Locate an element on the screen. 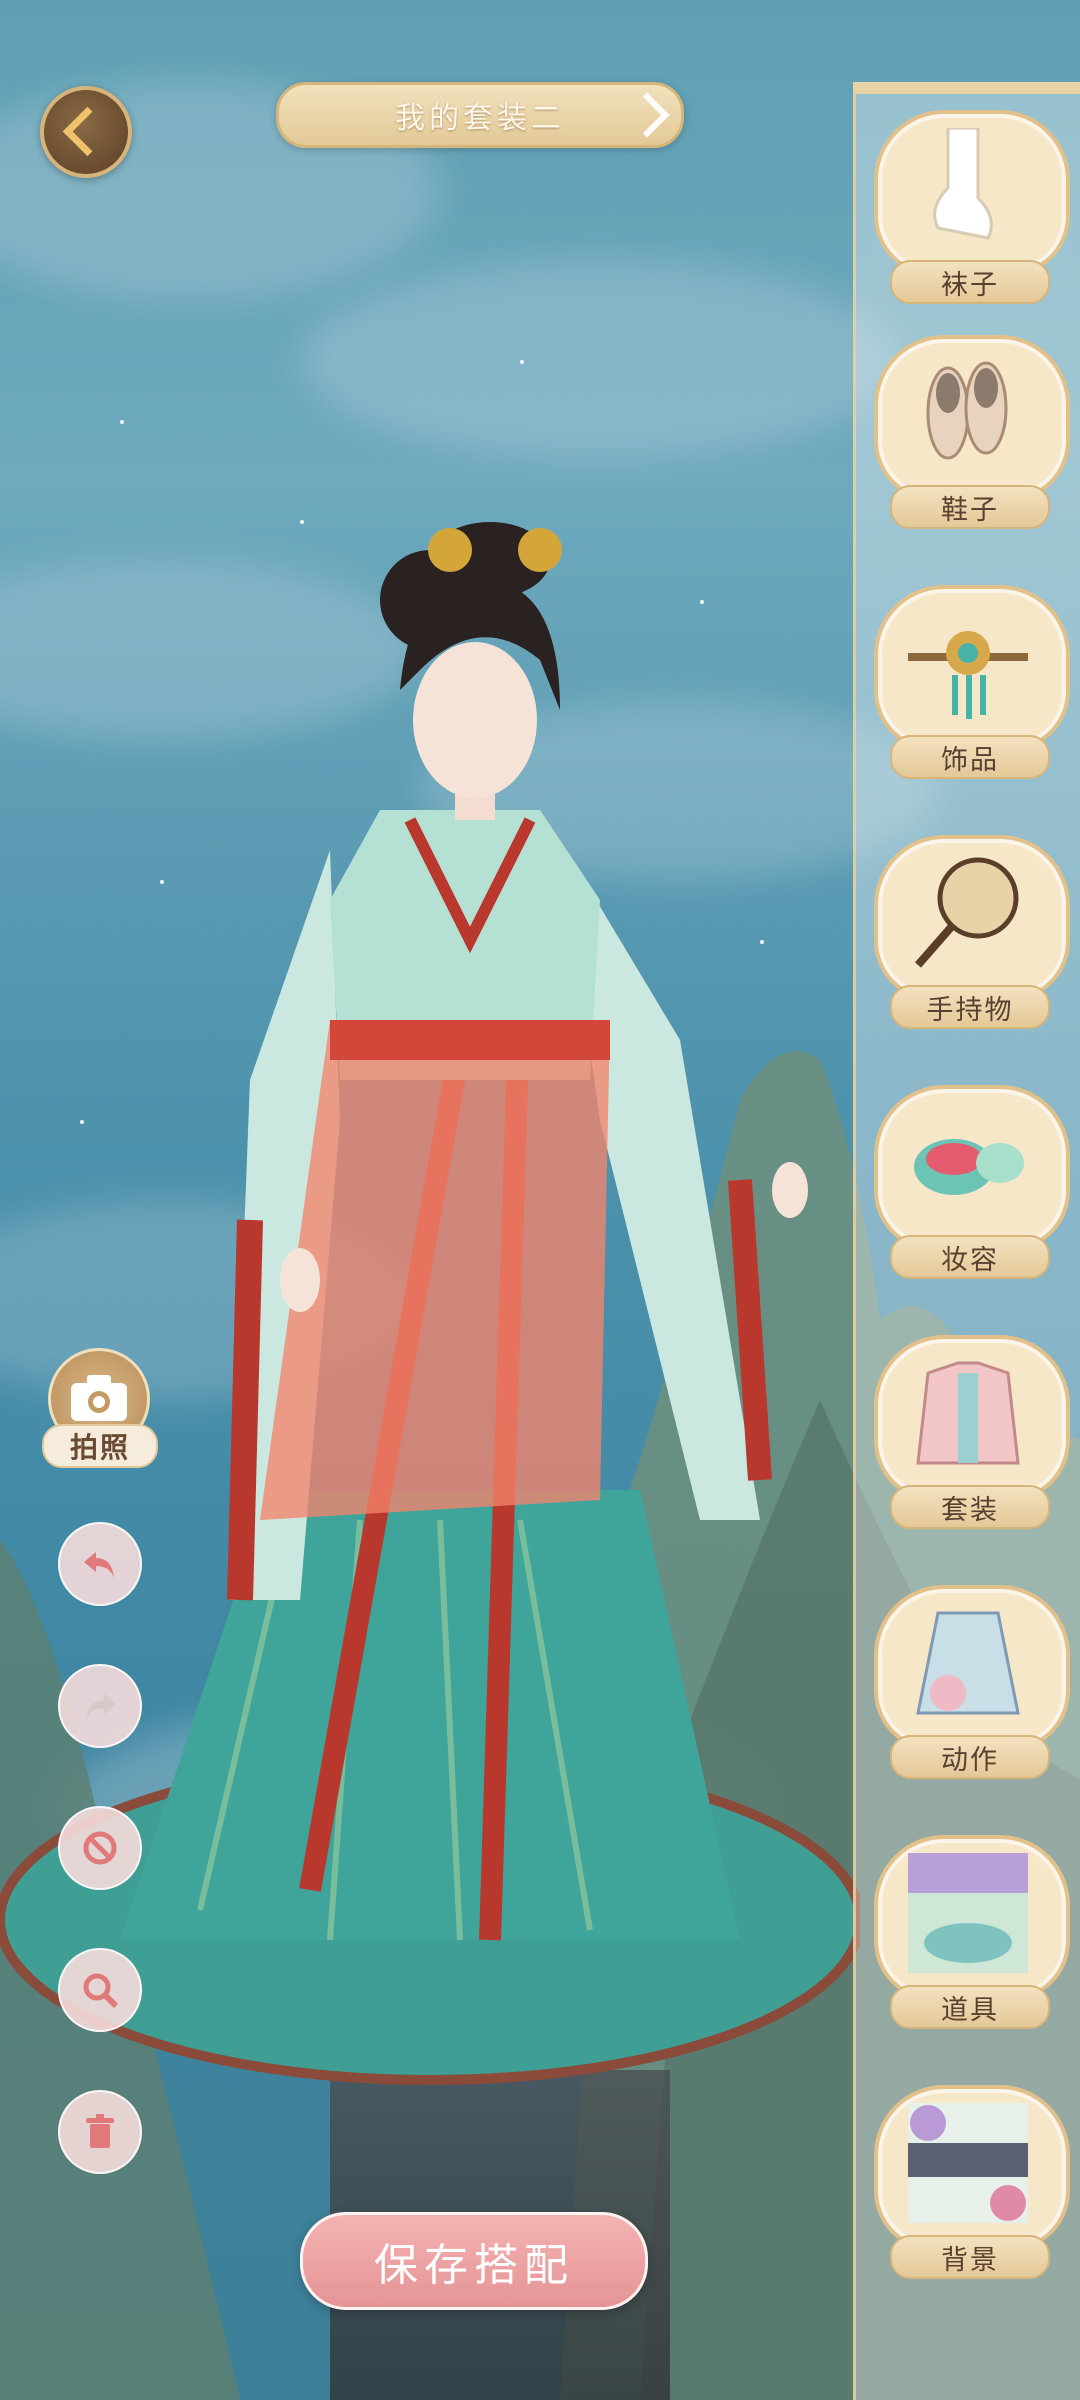  category-handheld-label: 手持物 is located at coordinates (970, 1007).